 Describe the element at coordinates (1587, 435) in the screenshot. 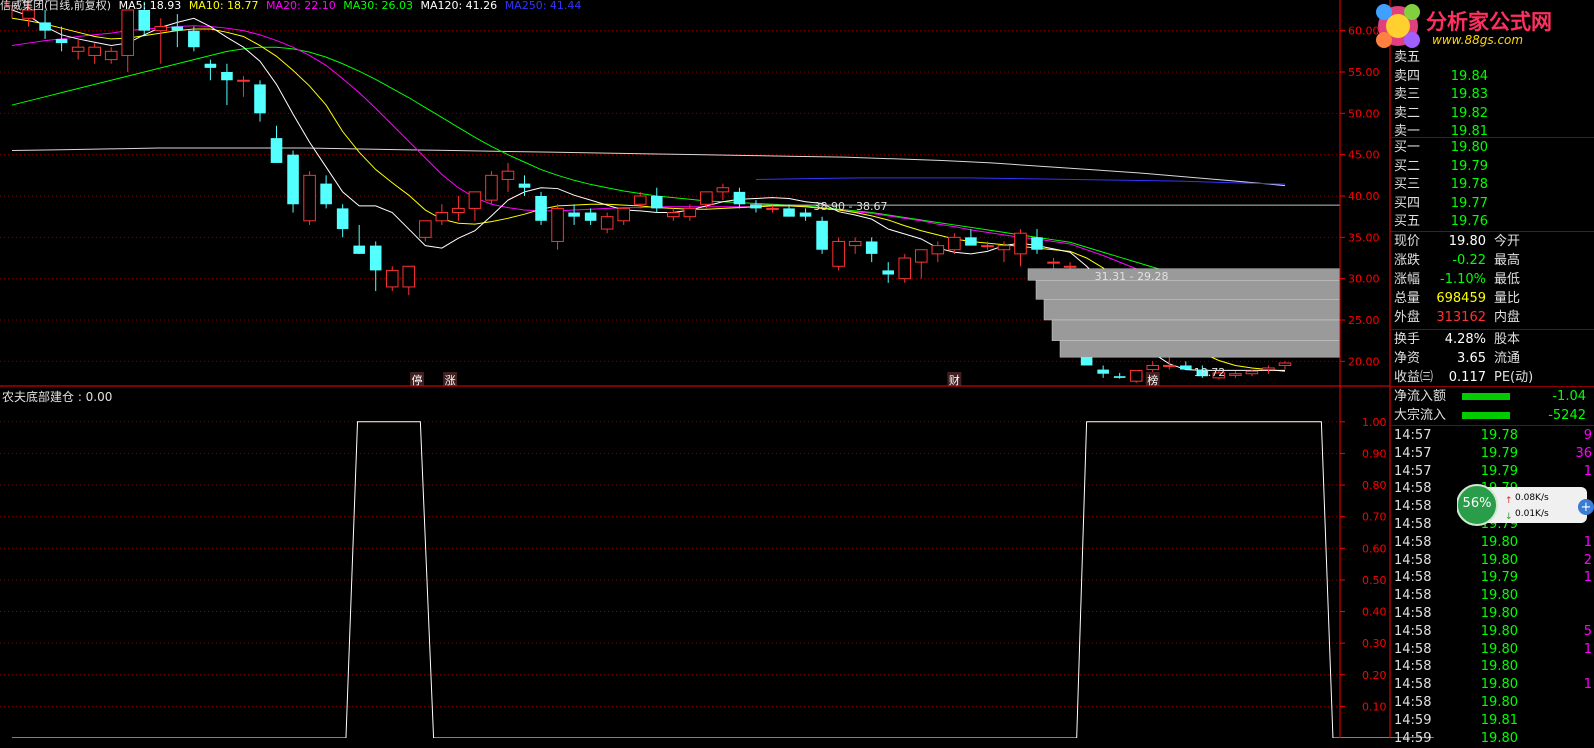

I see `tick-volume: 9` at that location.